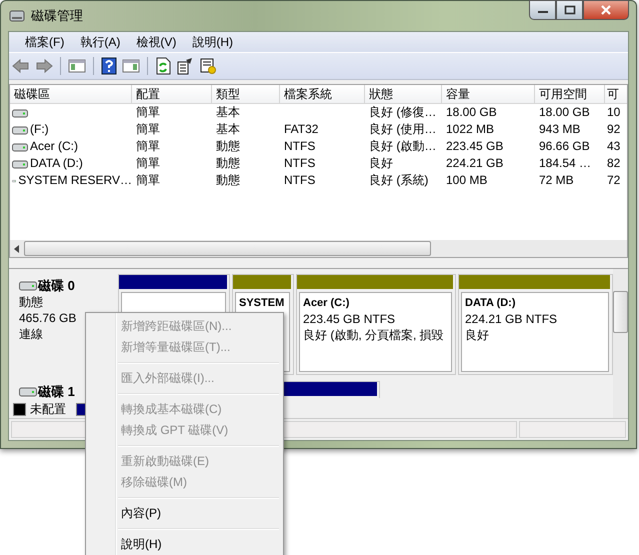 This screenshot has height=555, width=639. I want to click on table-cell: (F:), so click(39, 129).